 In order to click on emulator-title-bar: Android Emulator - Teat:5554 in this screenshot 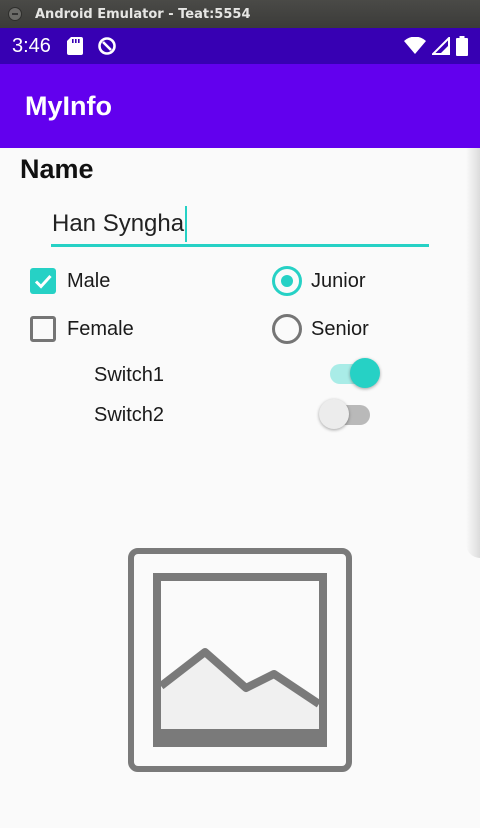, I will do `click(240, 14)`.